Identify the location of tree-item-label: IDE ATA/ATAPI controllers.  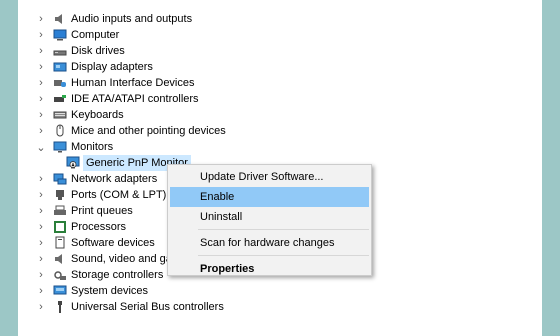
(135, 99).